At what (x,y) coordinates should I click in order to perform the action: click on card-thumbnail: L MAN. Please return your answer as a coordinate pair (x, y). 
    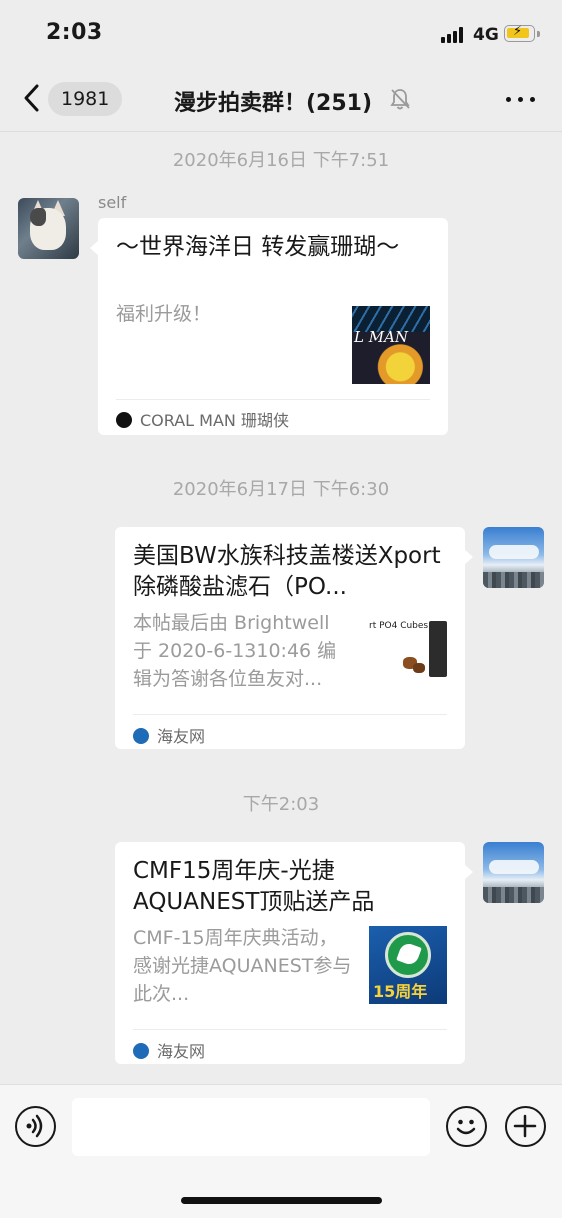
    Looking at the image, I should click on (391, 345).